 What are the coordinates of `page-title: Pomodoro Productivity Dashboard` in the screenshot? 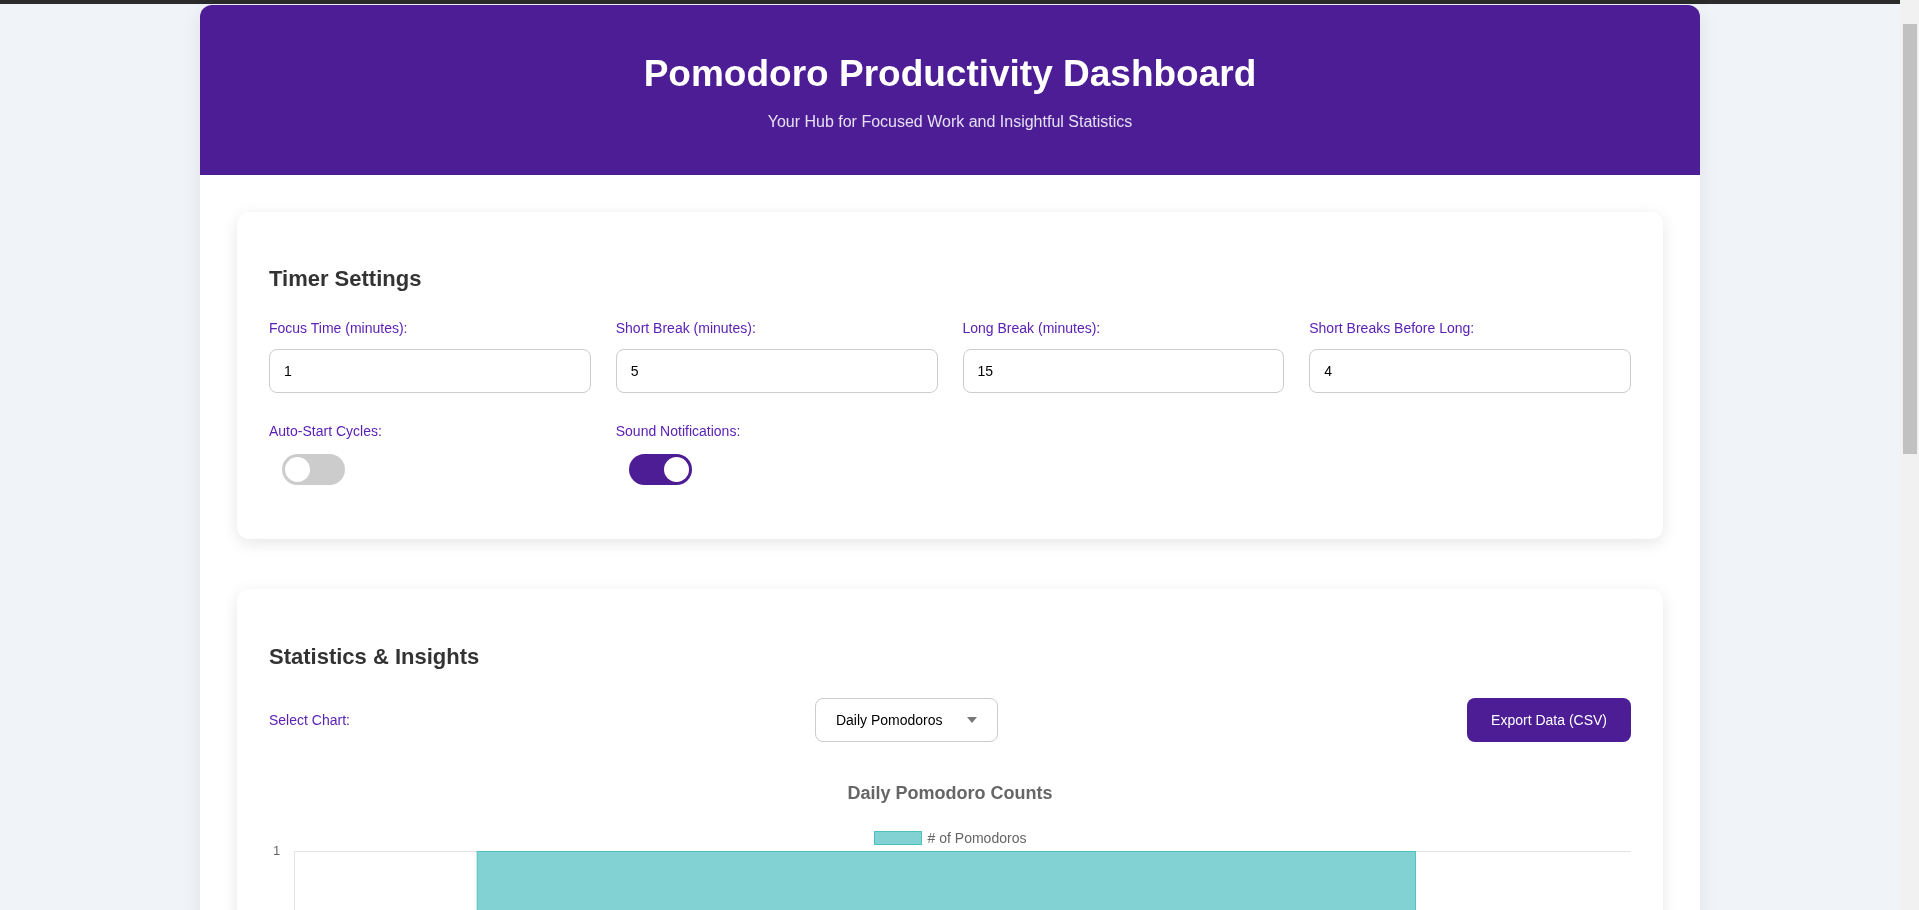 It's located at (950, 74).